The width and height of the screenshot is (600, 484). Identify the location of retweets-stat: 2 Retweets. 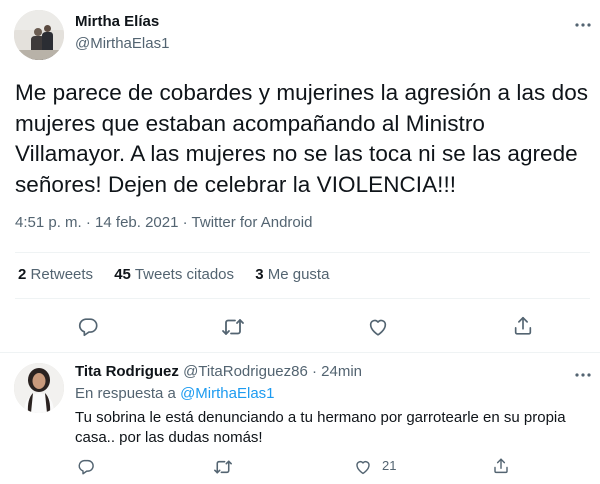
(55, 274).